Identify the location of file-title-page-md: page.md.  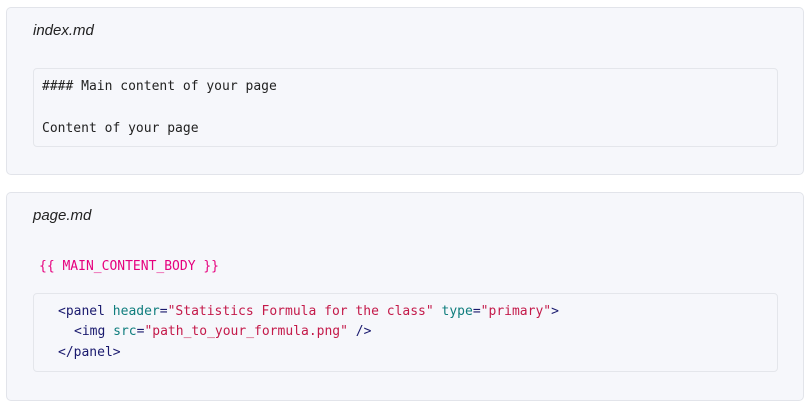
(62, 215).